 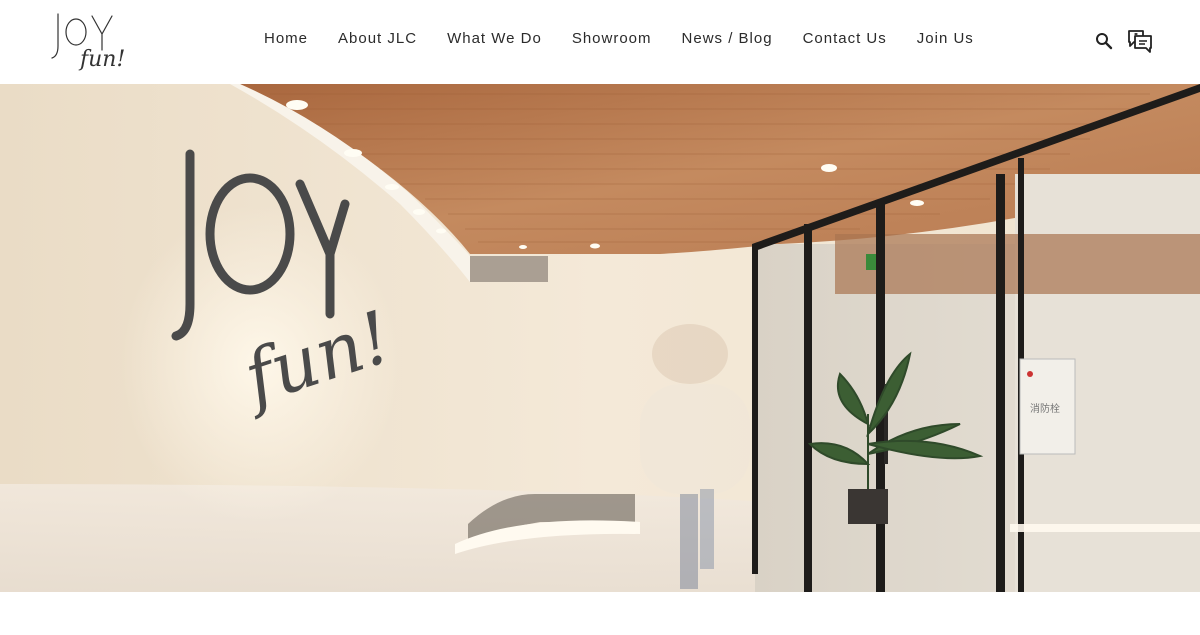 What do you see at coordinates (727, 39) in the screenshot?
I see `nav-news-blog: News / Blog` at bounding box center [727, 39].